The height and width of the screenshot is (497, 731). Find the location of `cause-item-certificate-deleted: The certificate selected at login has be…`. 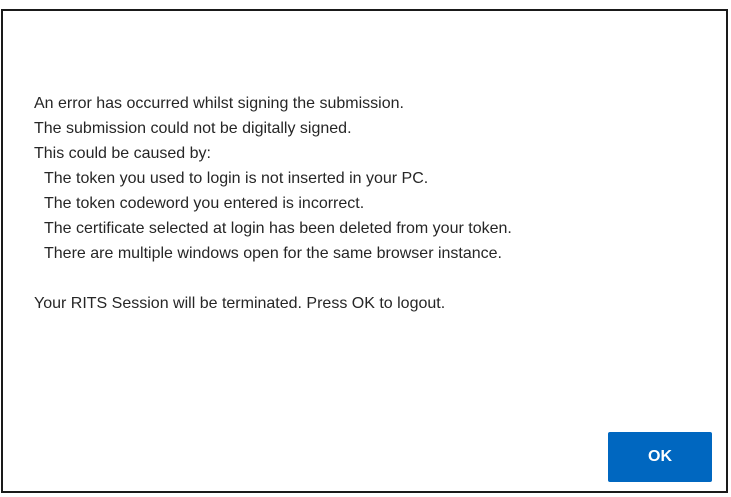

cause-item-certificate-deleted: The certificate selected at login has be… is located at coordinates (278, 228).